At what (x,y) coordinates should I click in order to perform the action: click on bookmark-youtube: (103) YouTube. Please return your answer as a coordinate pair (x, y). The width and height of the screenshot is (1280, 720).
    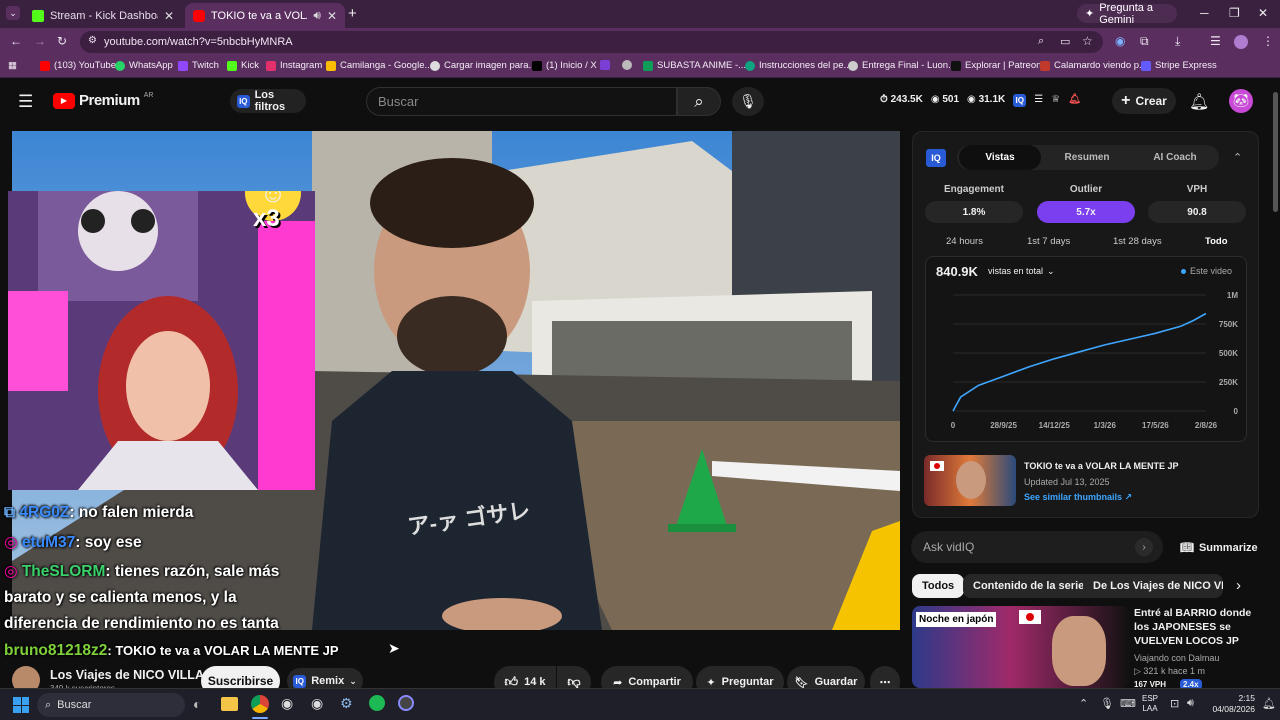
    Looking at the image, I should click on (78, 65).